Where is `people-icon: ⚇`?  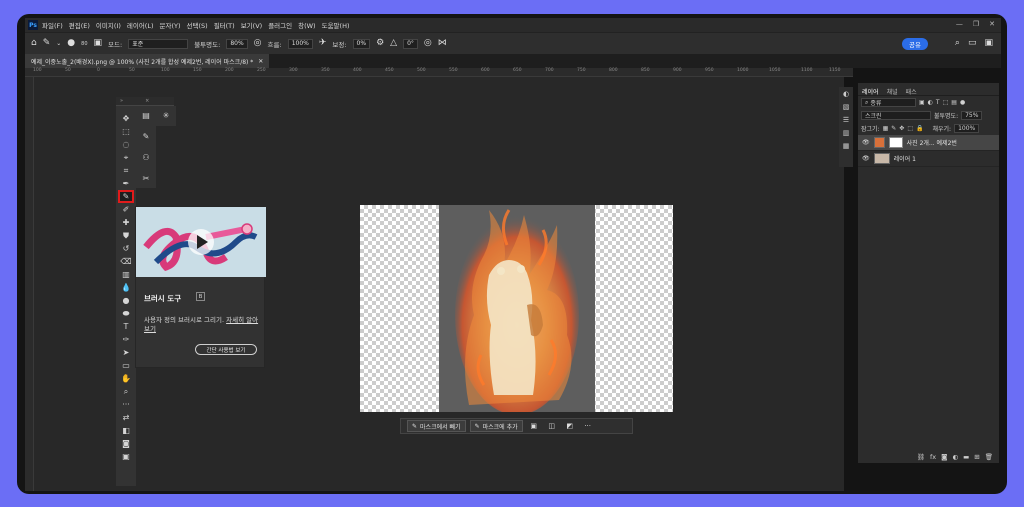
people-icon: ⚇ is located at coordinates (146, 157).